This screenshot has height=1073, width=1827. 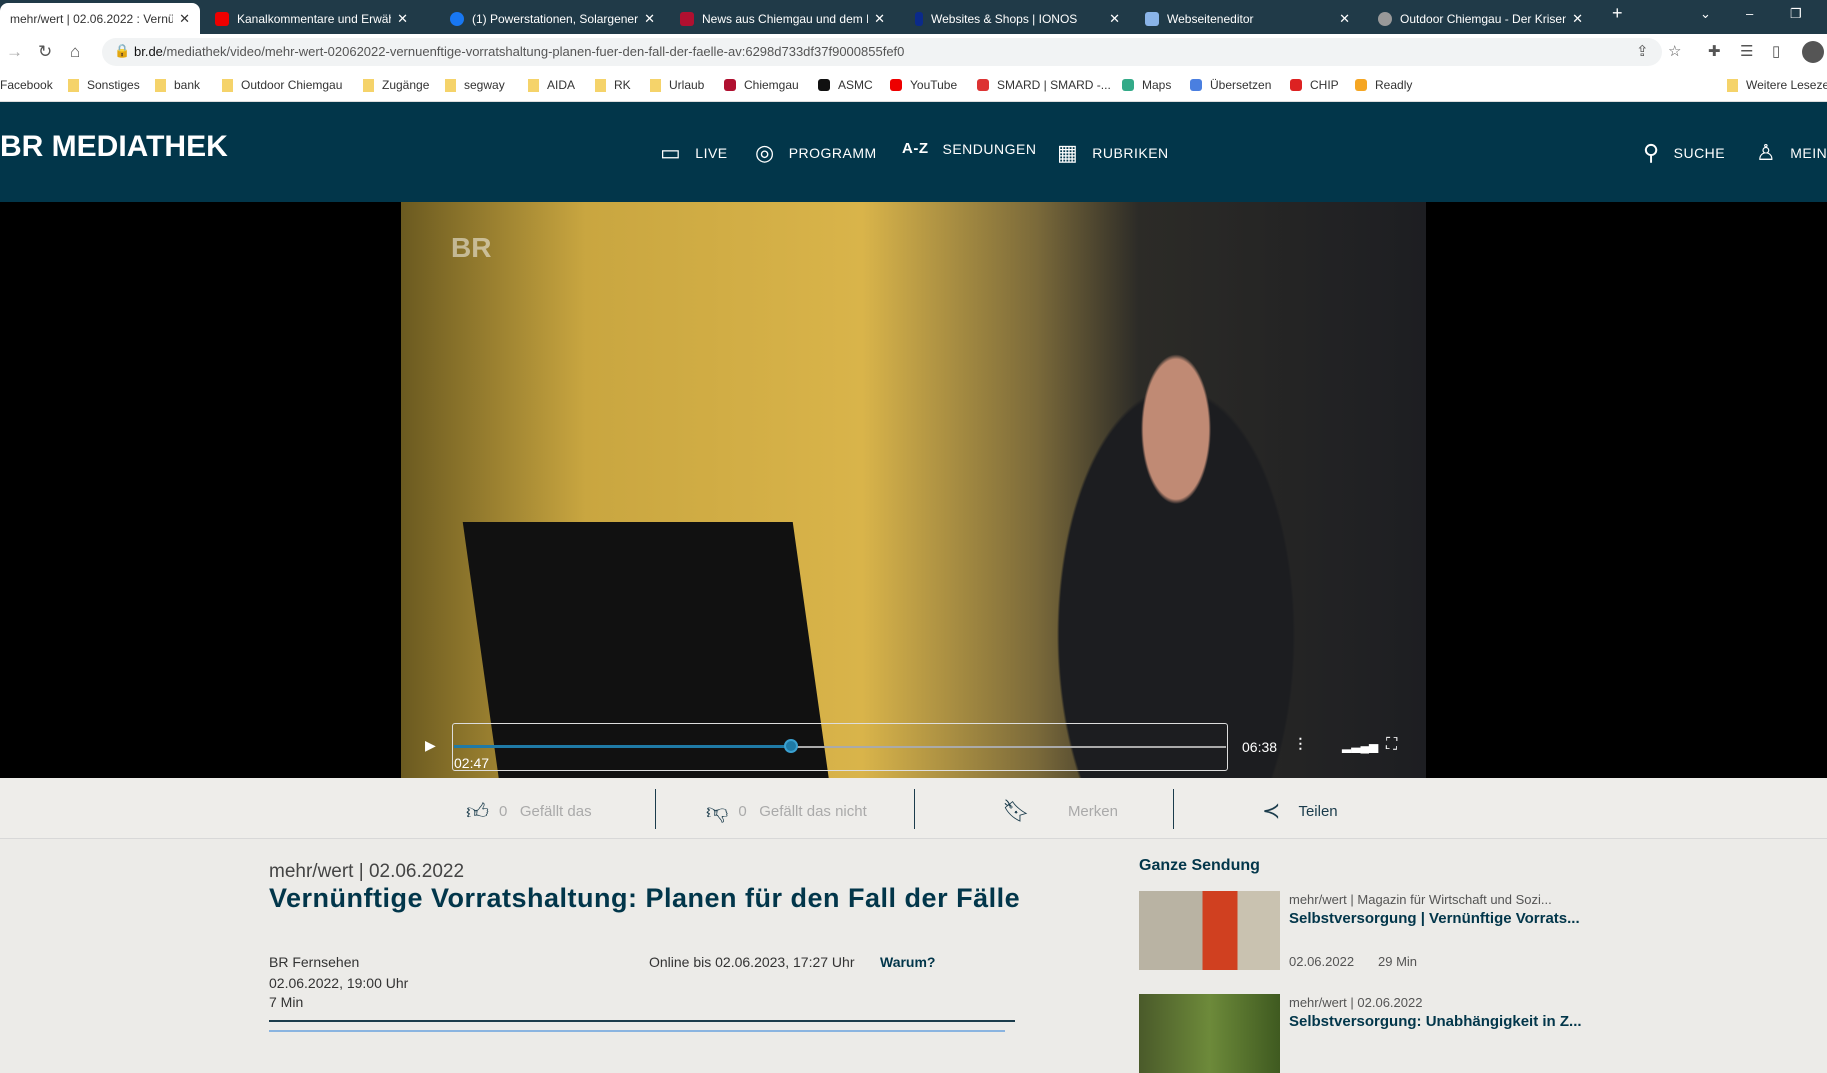 I want to click on bookmark-bank: bank, so click(x=177, y=85).